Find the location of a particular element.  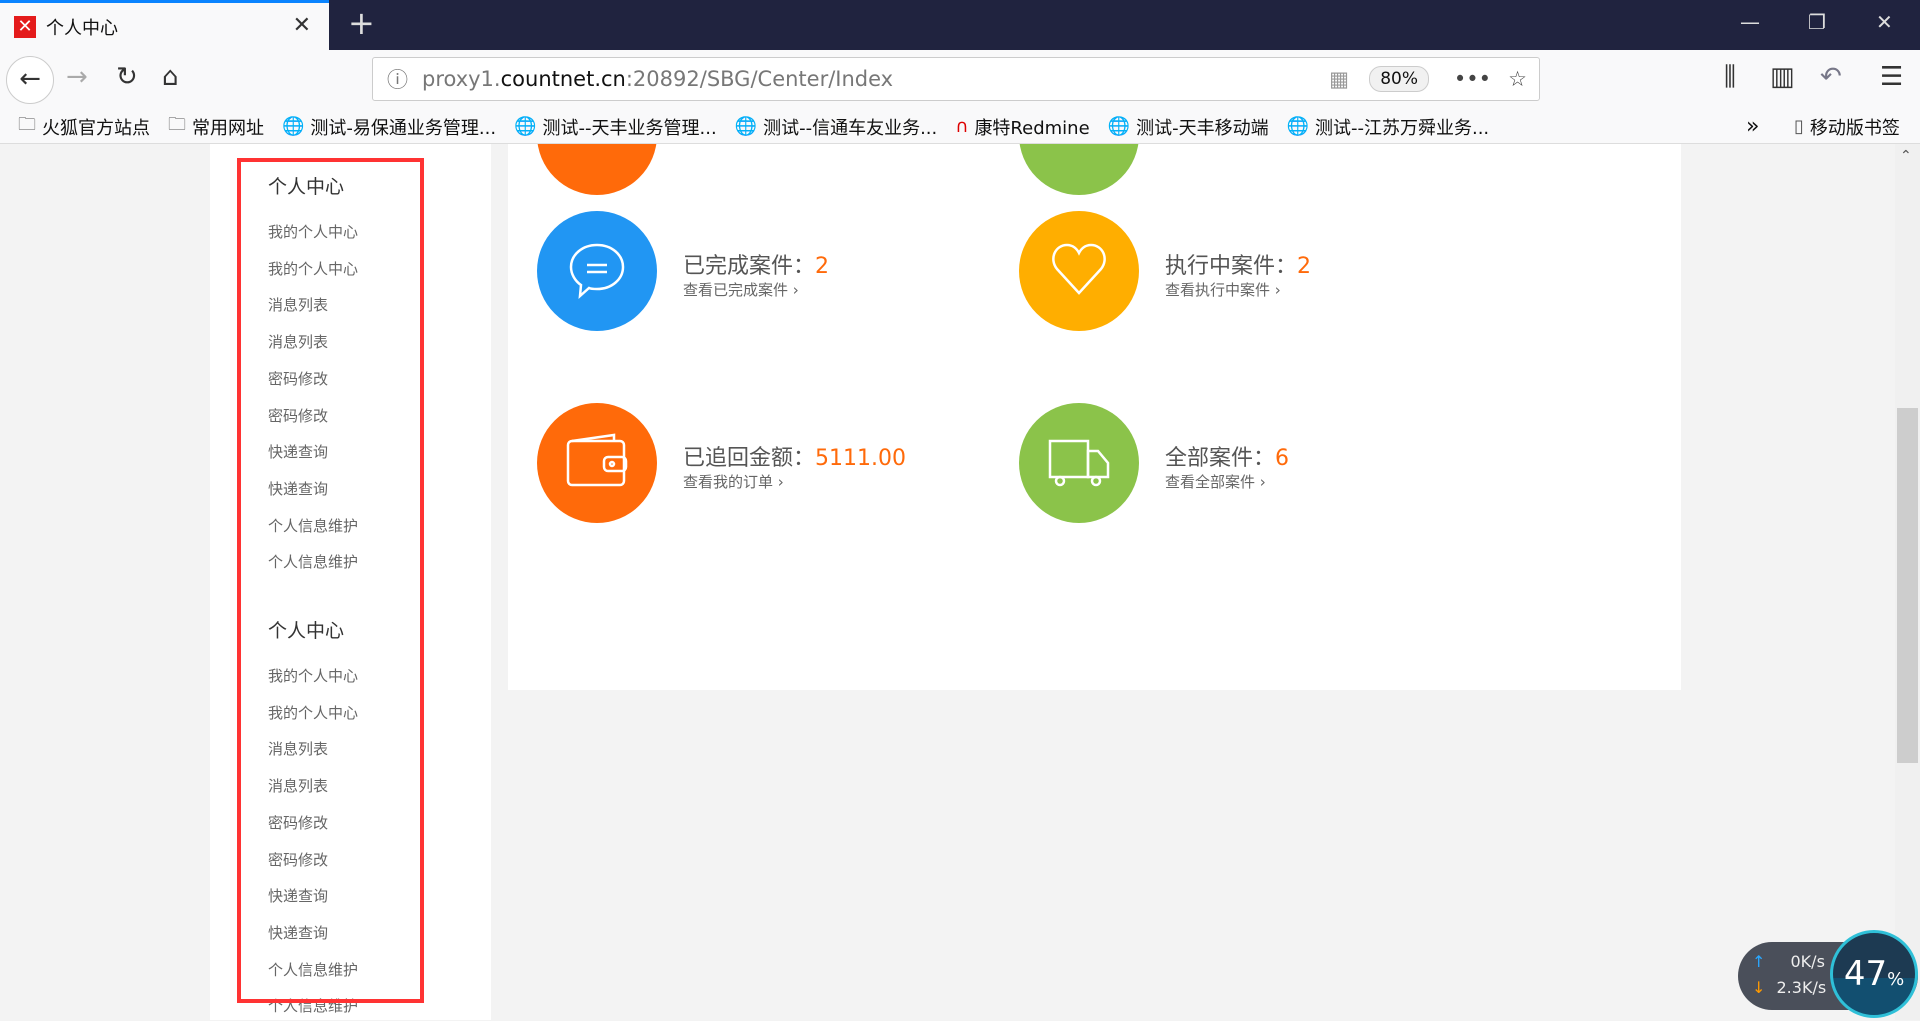

bookmark-label: 移动版书签 is located at coordinates (1854, 128).